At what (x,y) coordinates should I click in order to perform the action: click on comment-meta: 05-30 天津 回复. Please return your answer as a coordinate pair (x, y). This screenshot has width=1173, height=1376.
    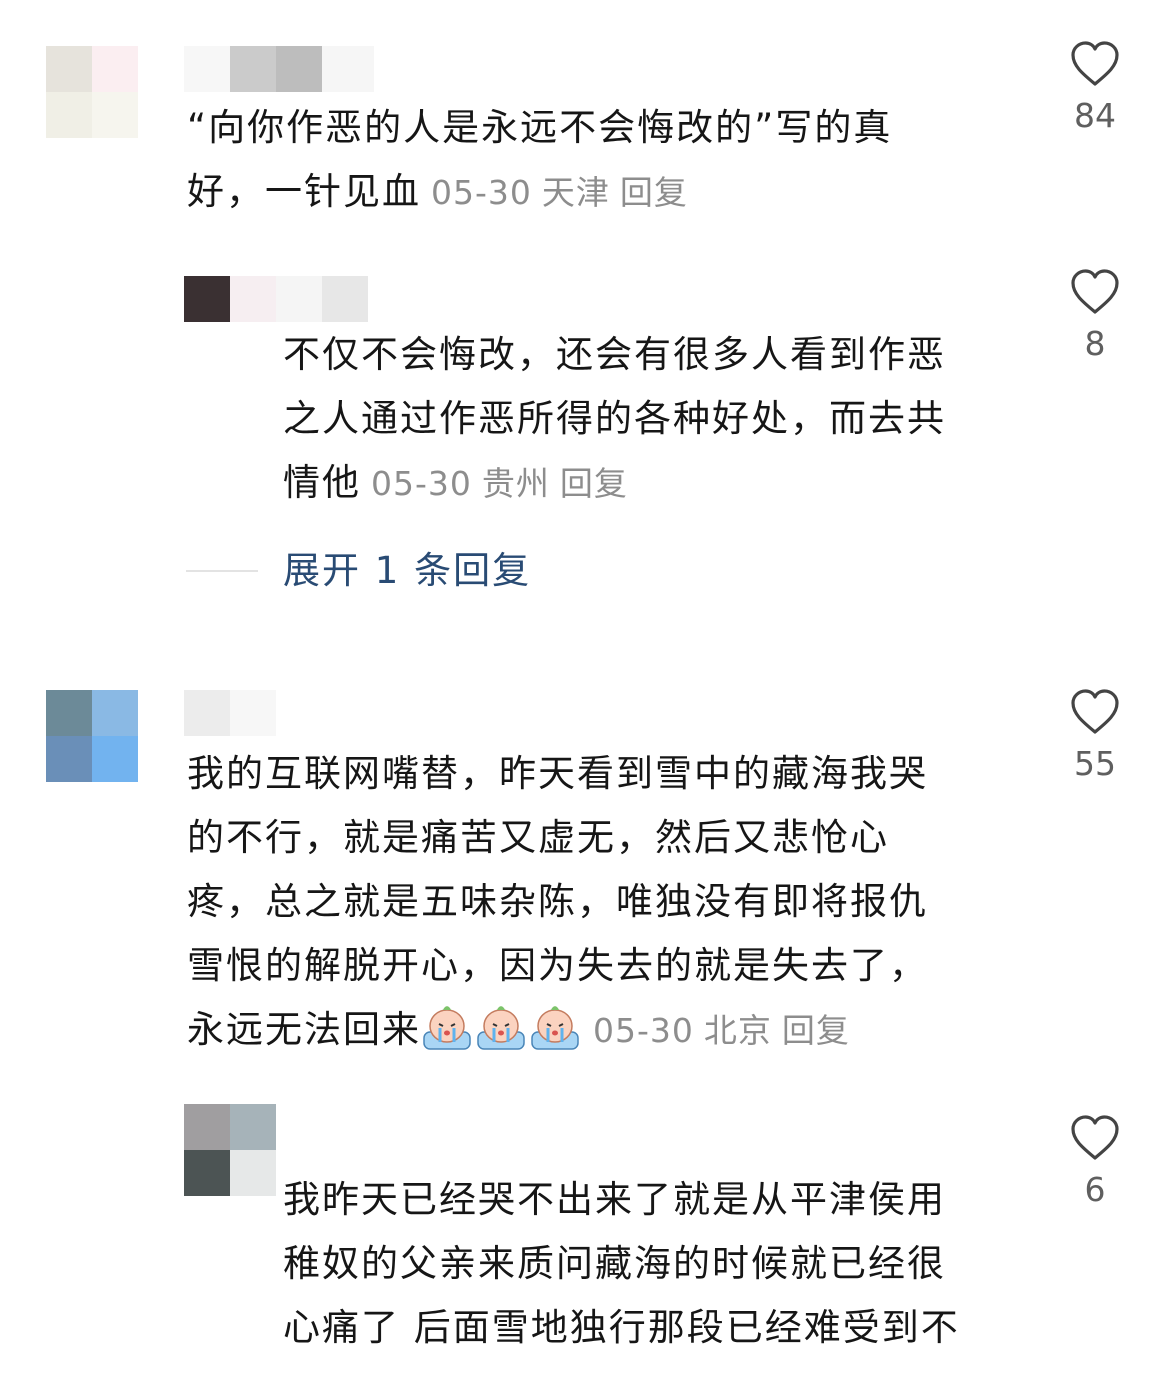
    Looking at the image, I should click on (559, 192).